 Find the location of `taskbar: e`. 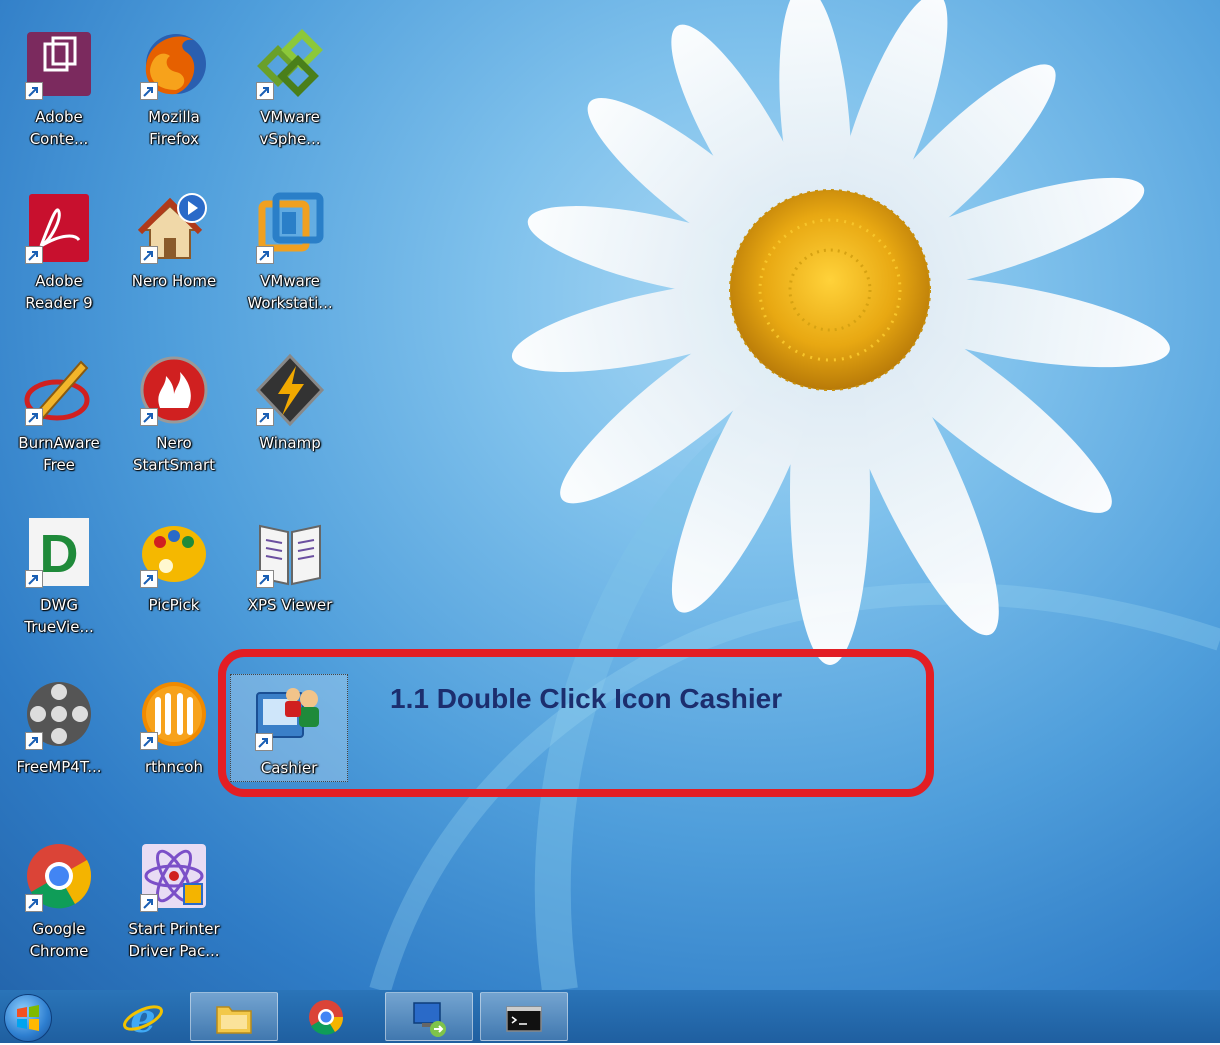

taskbar: e is located at coordinates (610, 1016).